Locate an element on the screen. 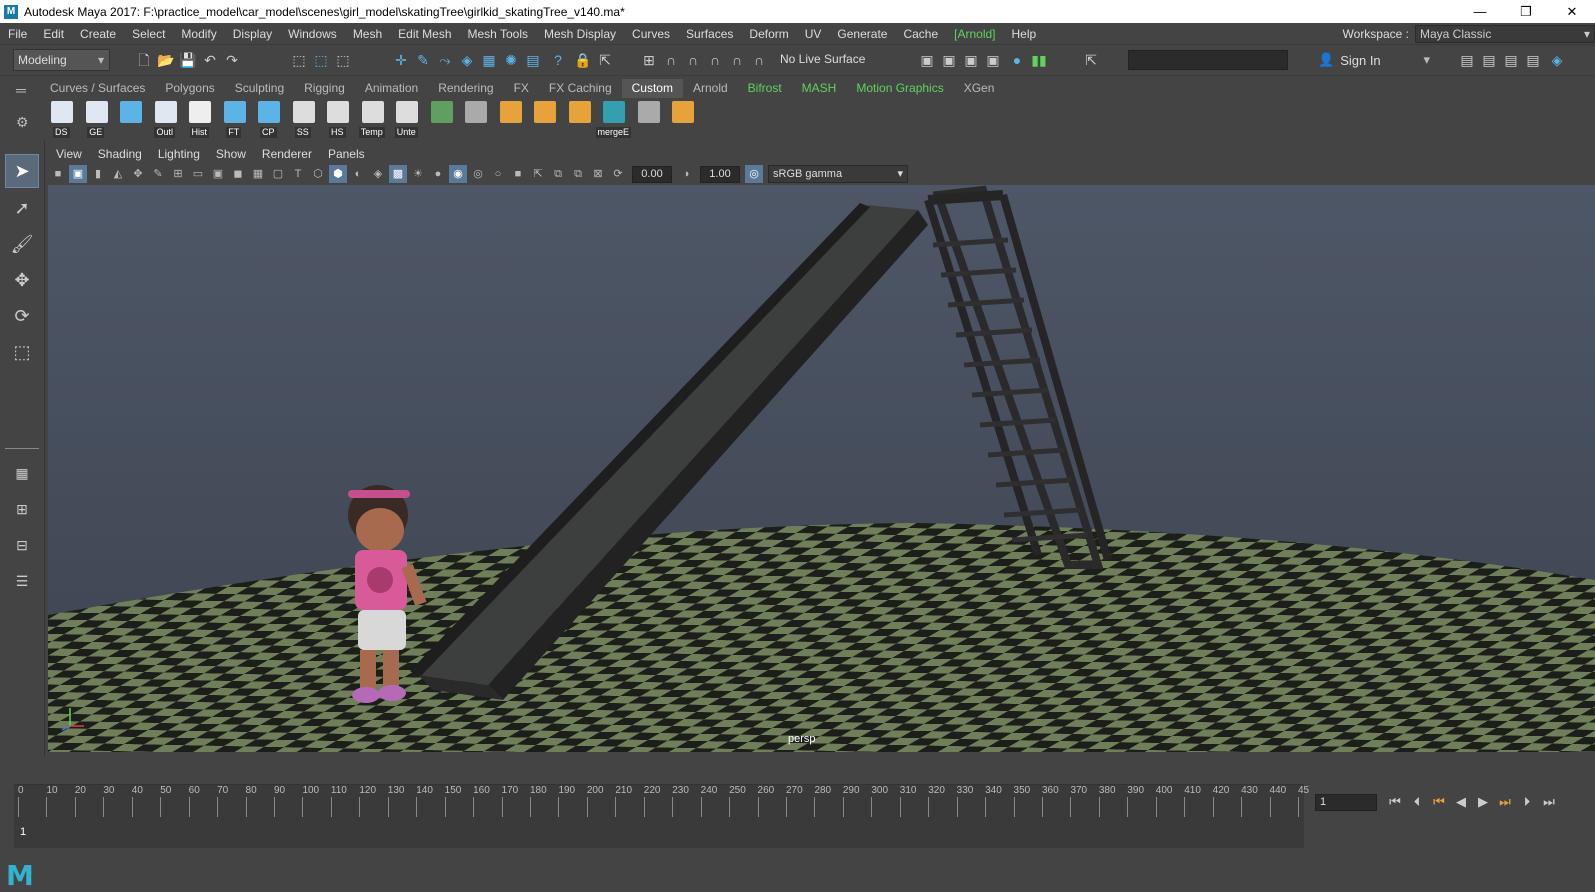 Image resolution: width=1595 pixels, height=892 pixels. shelf-button-cp: CP is located at coordinates (268, 119).